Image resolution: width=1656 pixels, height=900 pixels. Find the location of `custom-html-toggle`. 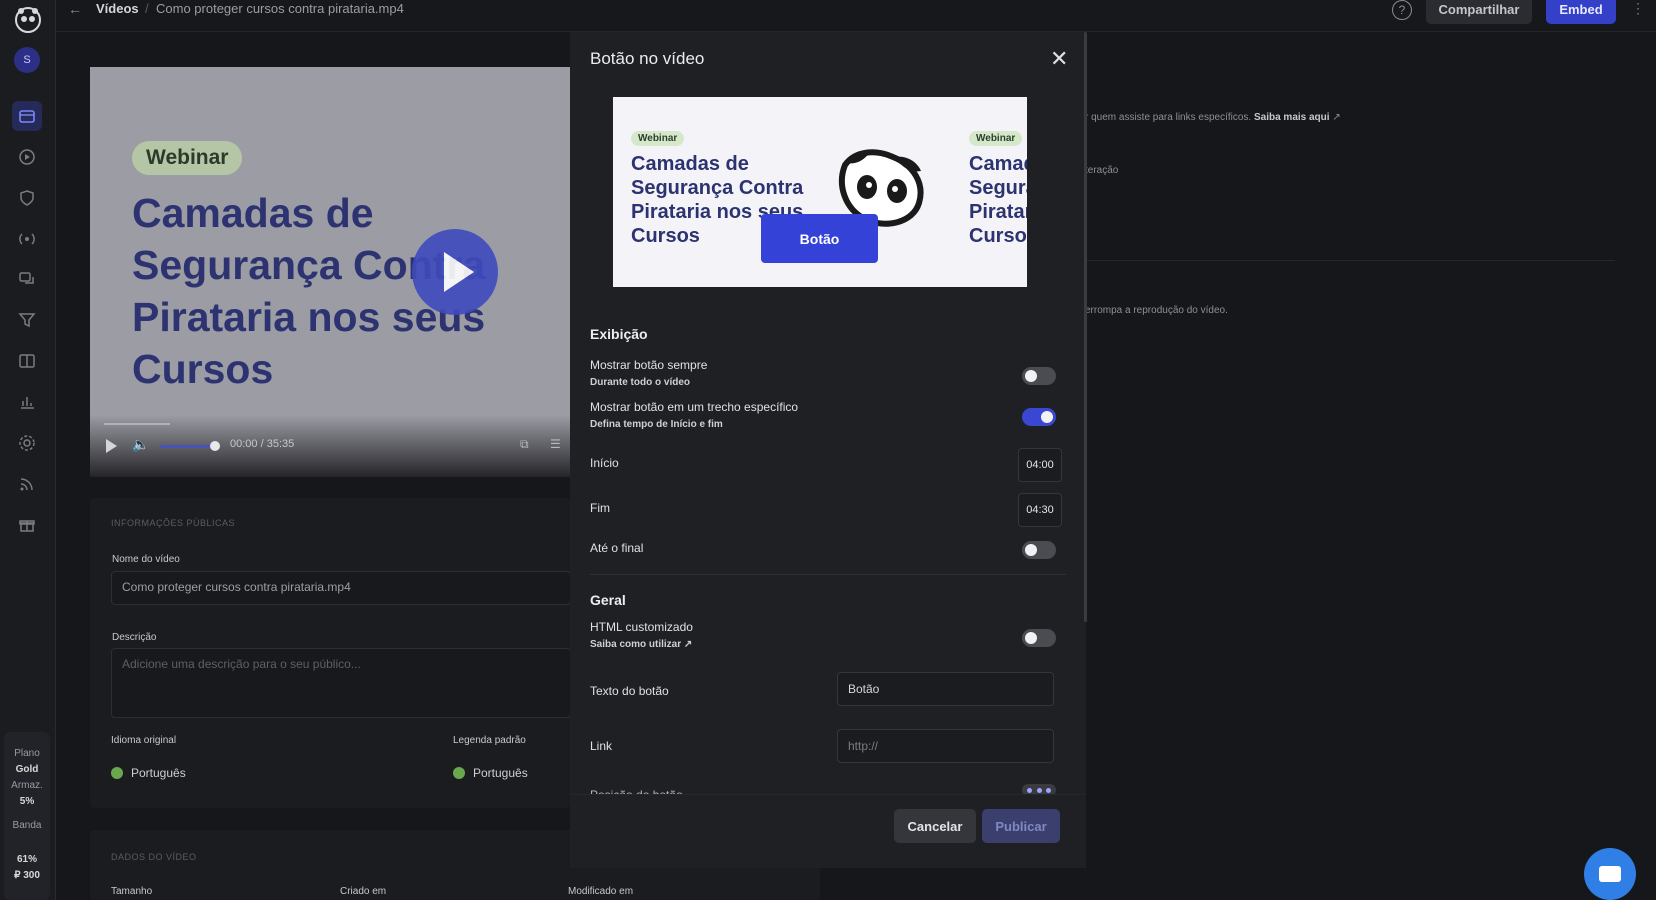

custom-html-toggle is located at coordinates (1039, 638).